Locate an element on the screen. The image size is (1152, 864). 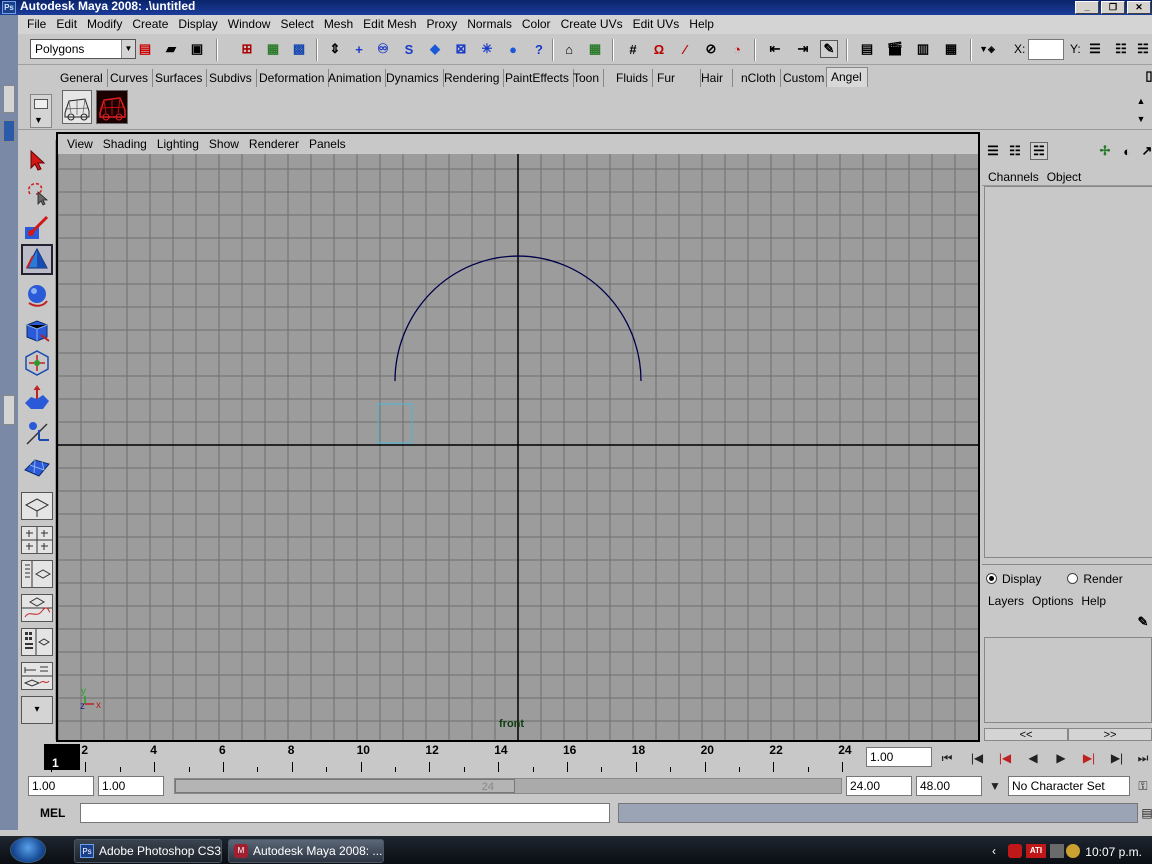
tool-settings-toggle-icon: ☷ is located at coordinates (1121, 49).